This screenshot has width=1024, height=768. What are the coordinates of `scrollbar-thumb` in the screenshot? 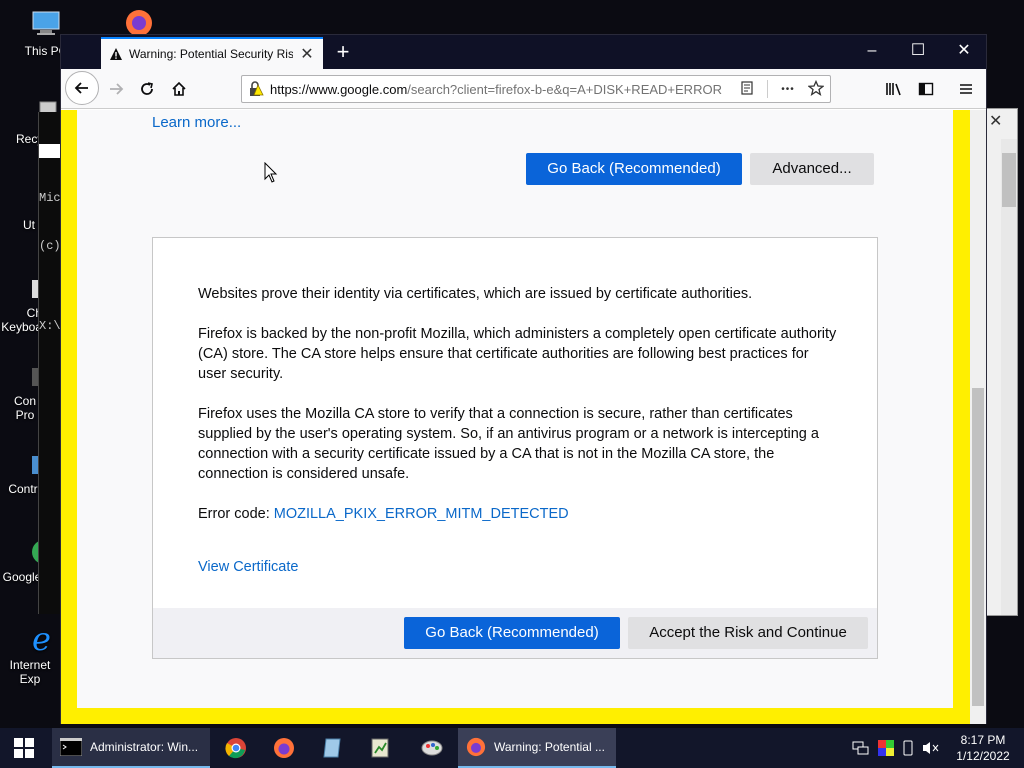 It's located at (1009, 180).